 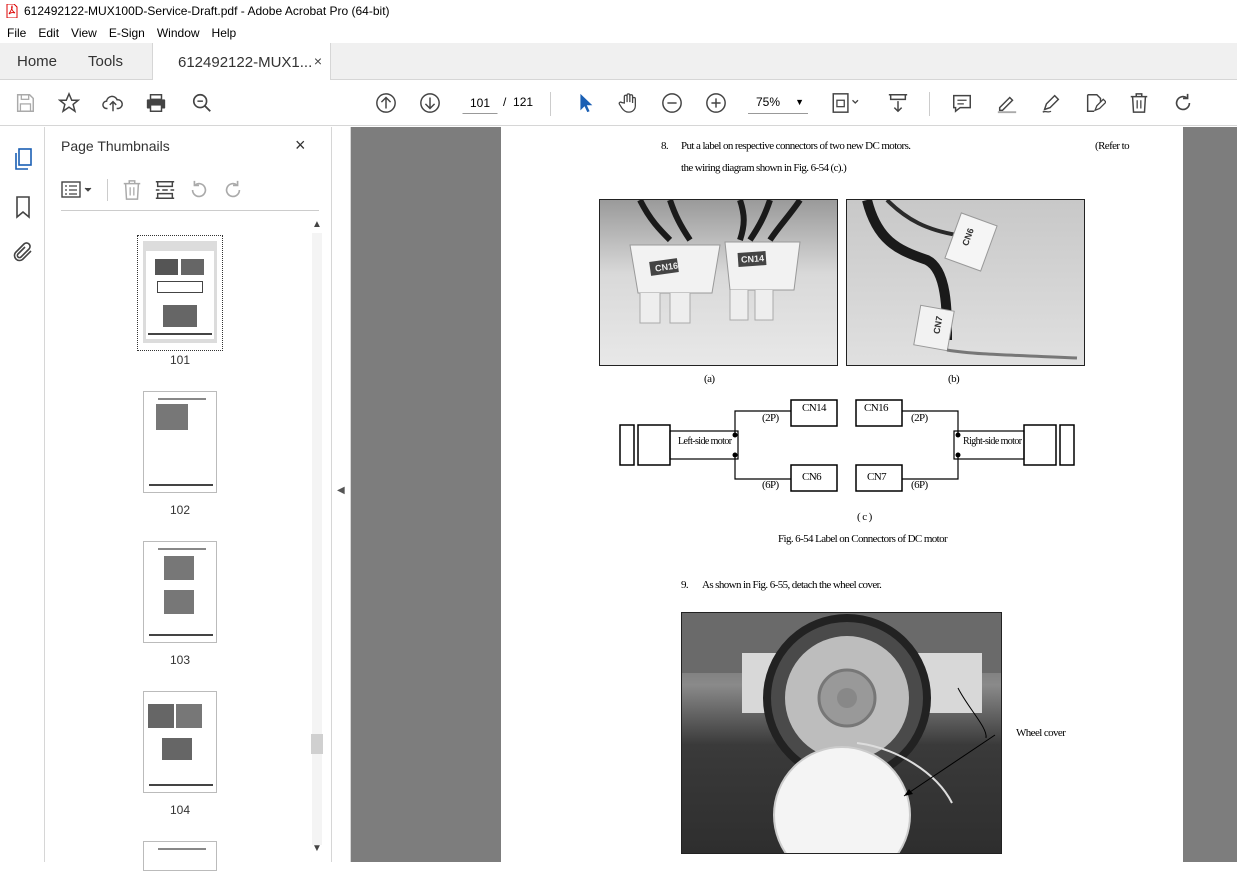 I want to click on delete-trash-icon, so click(x=1139, y=103).